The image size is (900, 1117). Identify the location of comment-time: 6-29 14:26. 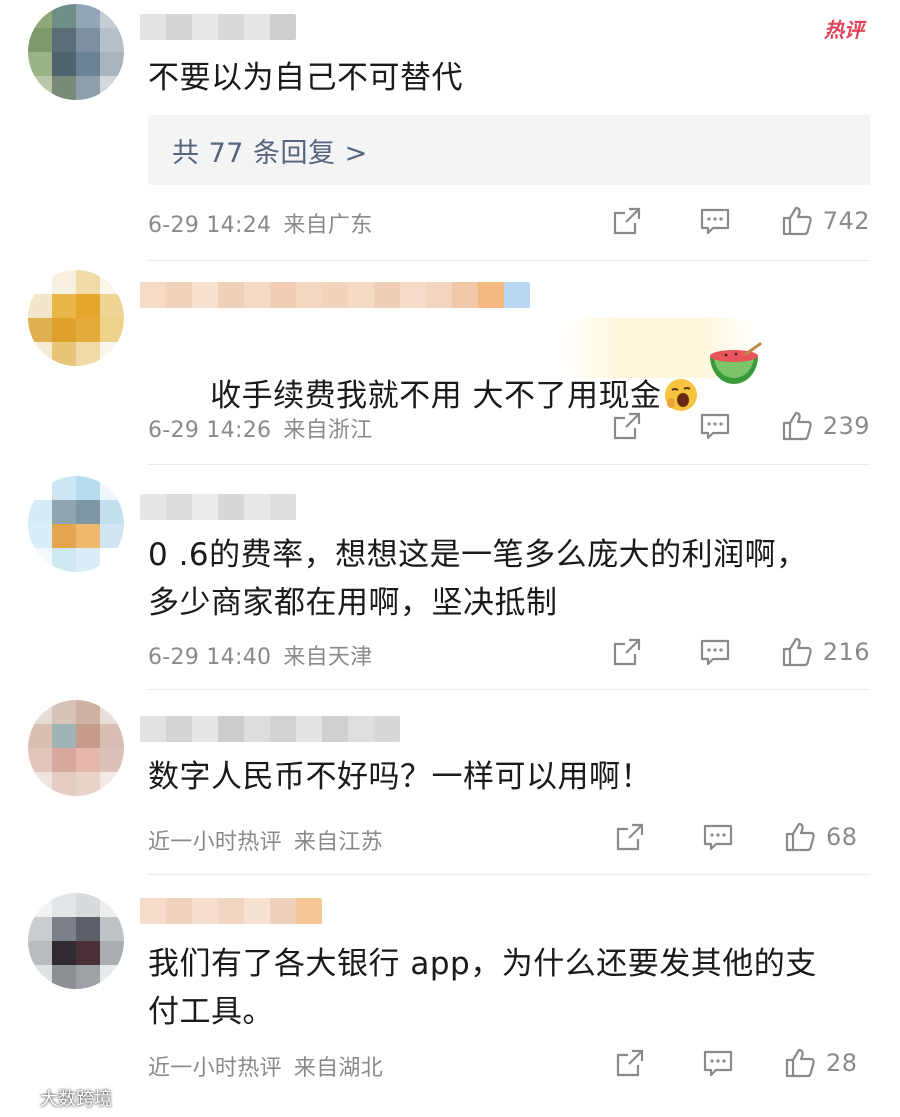
(210, 430).